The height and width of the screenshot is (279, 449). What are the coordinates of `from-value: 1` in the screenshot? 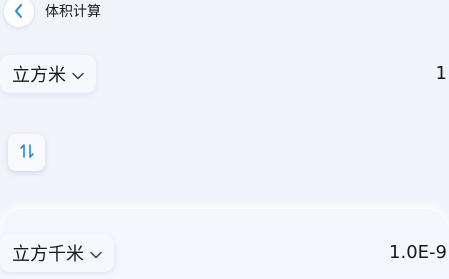 It's located at (441, 73).